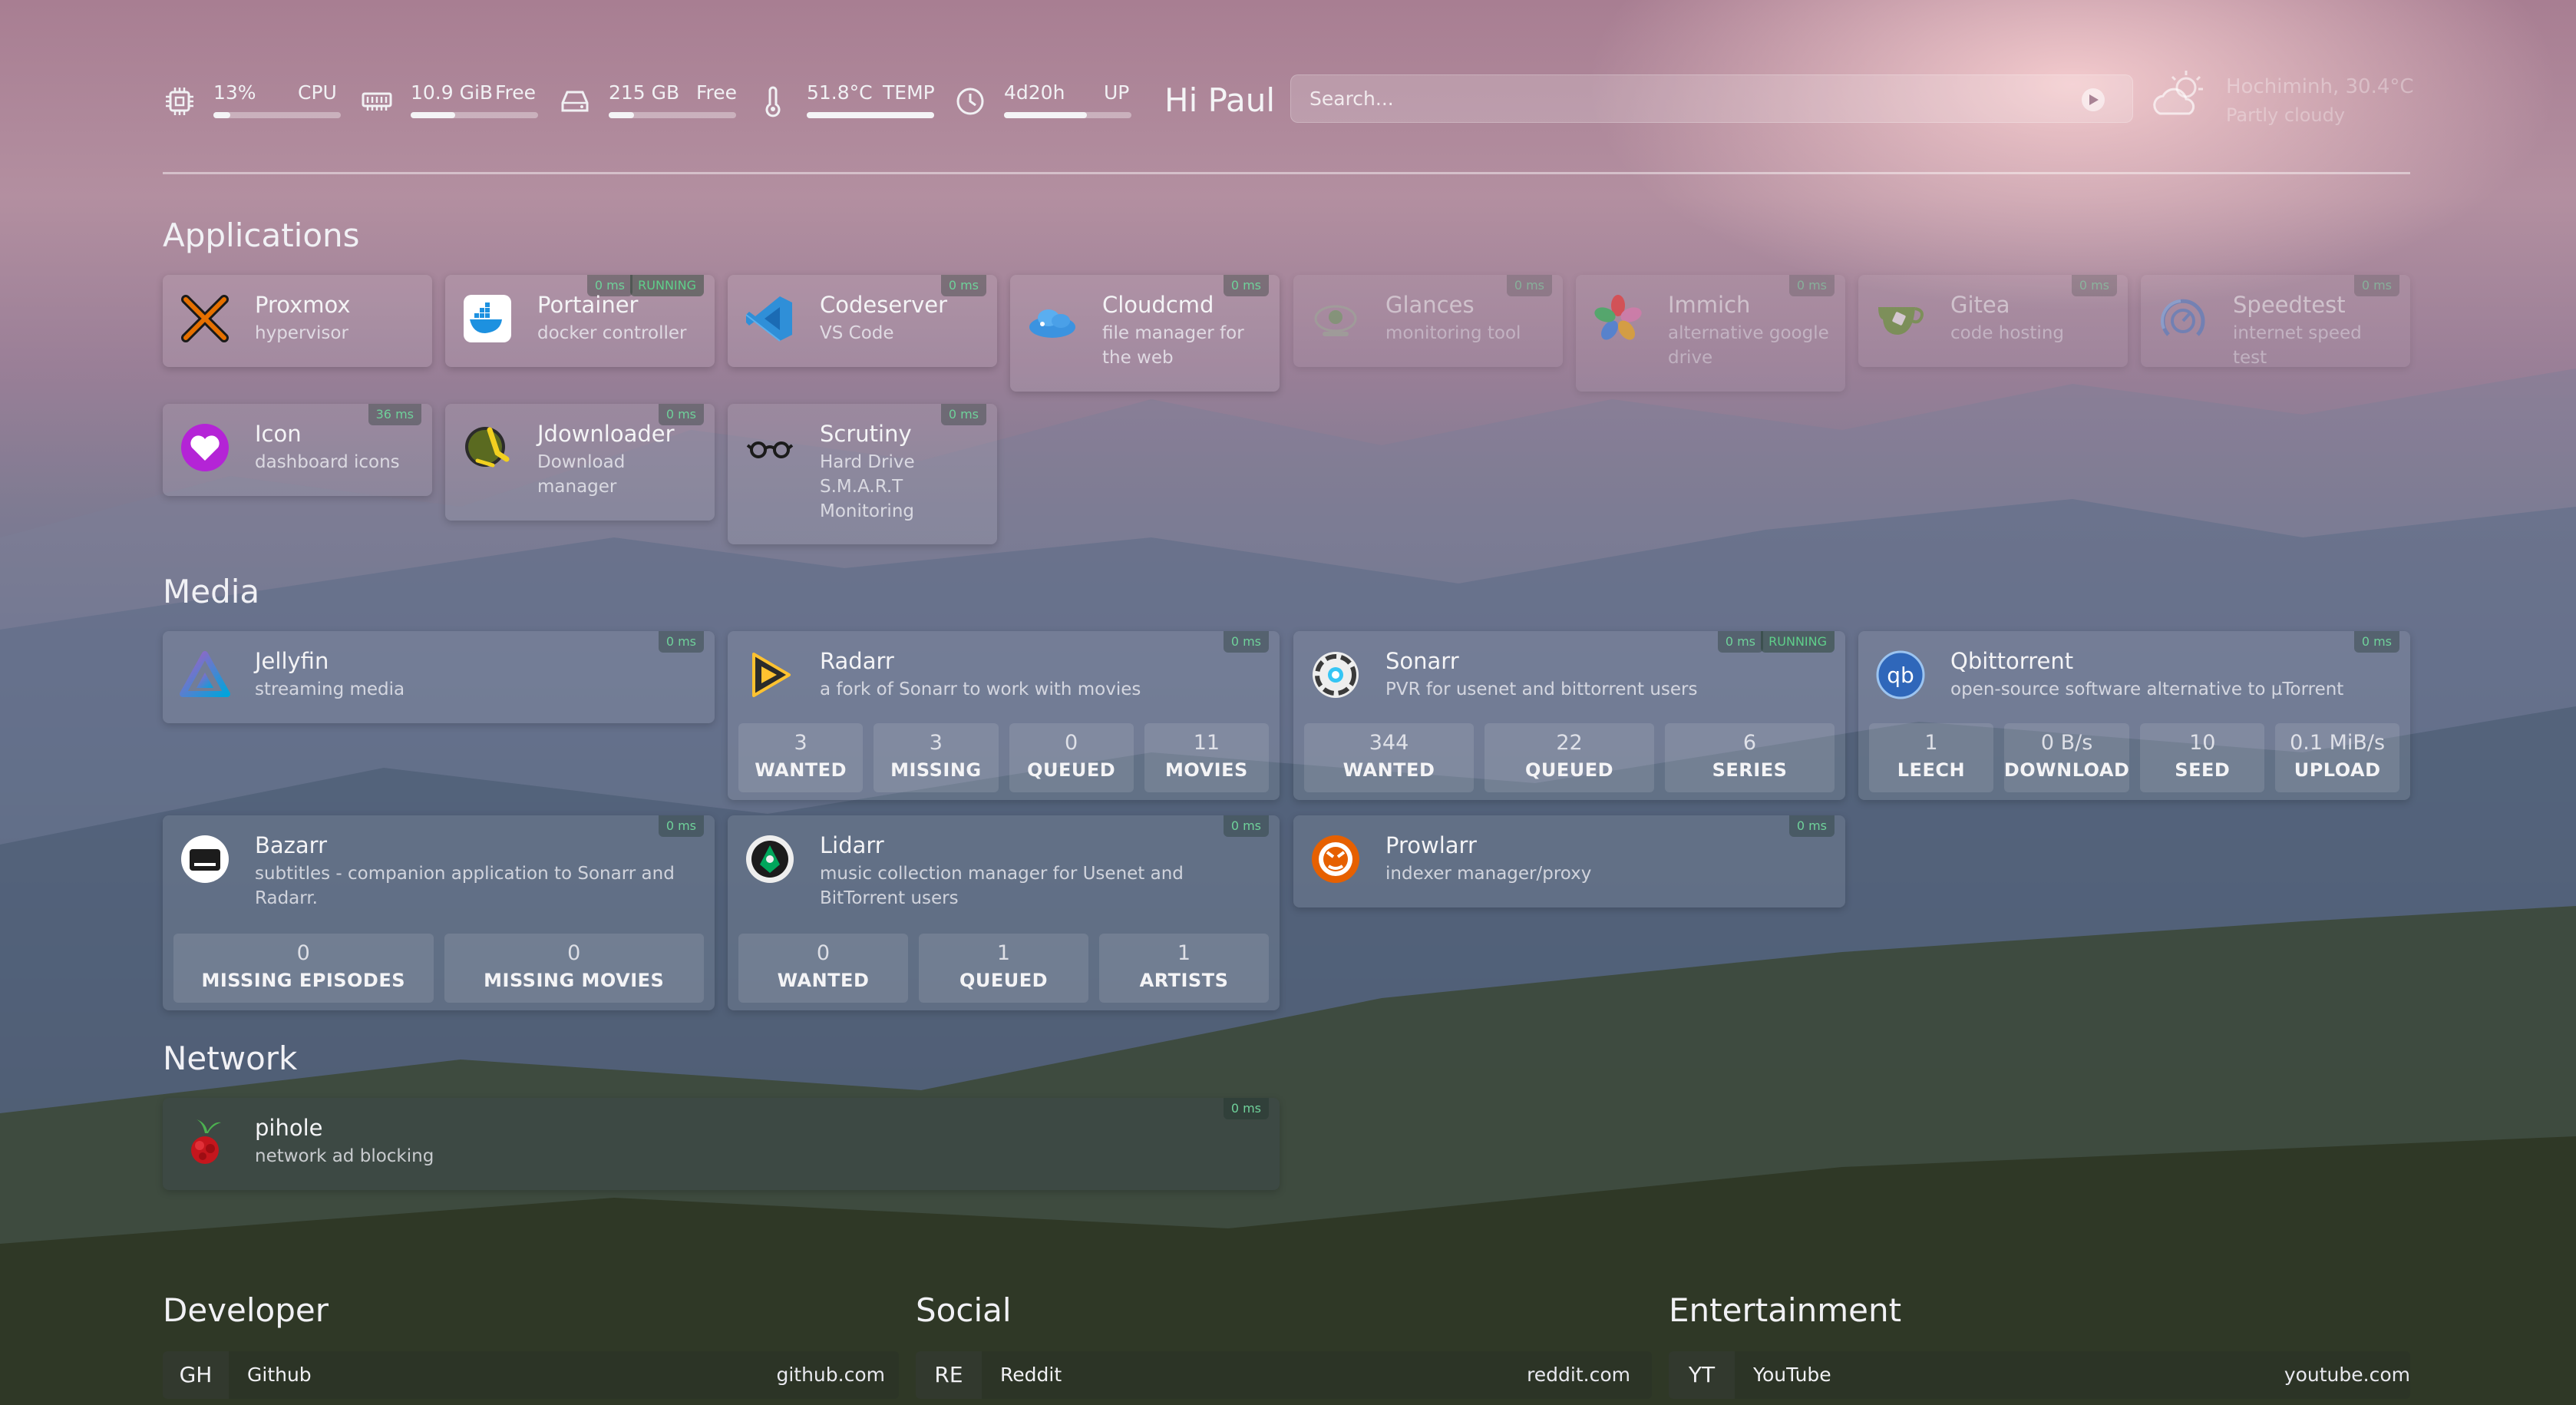  What do you see at coordinates (230, 1058) in the screenshot?
I see `section-title-network: Network` at bounding box center [230, 1058].